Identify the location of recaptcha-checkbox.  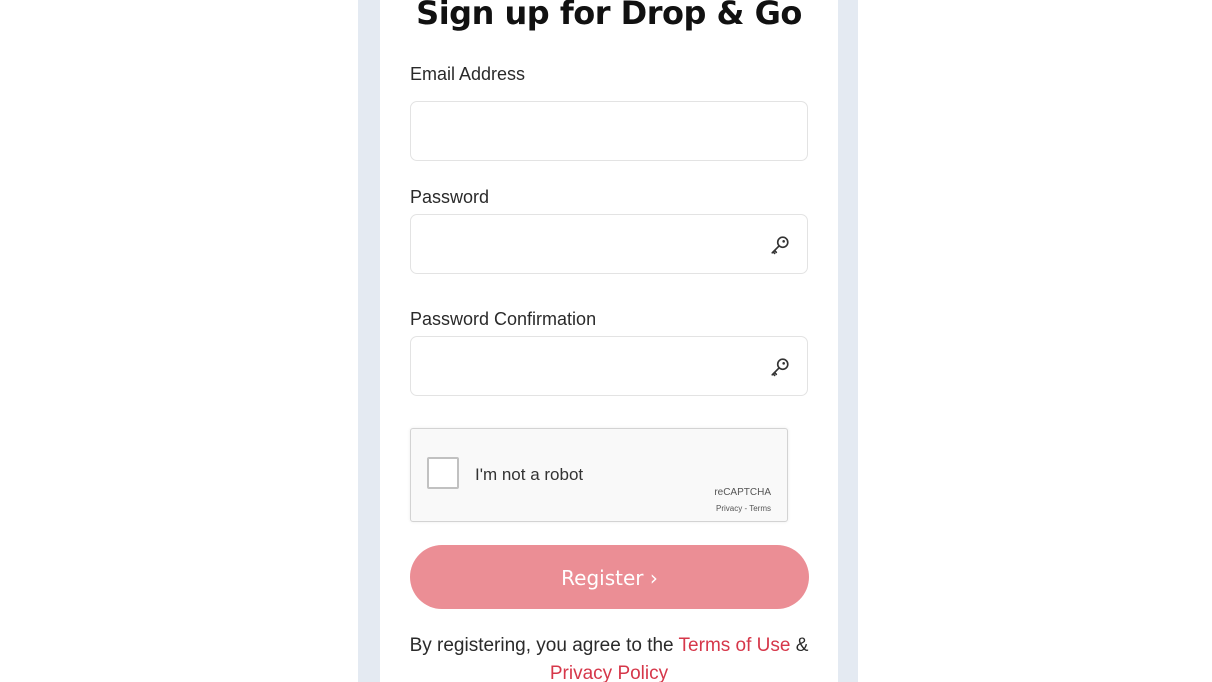
(443, 473).